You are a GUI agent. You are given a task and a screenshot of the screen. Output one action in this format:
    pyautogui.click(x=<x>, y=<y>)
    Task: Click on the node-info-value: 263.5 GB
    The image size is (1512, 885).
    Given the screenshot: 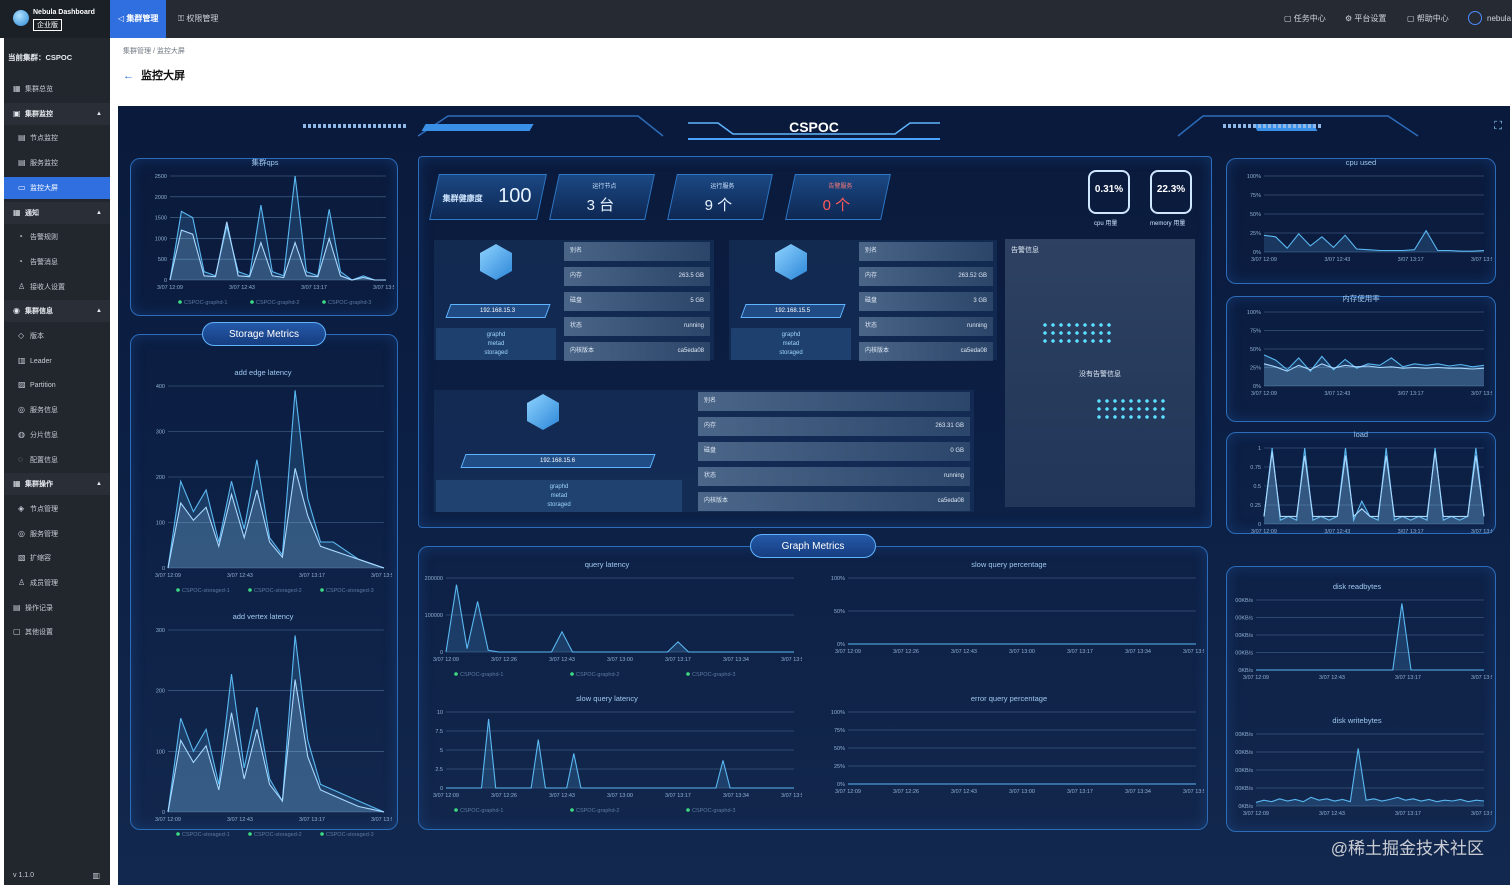 What is the action you would take?
    pyautogui.click(x=691, y=276)
    